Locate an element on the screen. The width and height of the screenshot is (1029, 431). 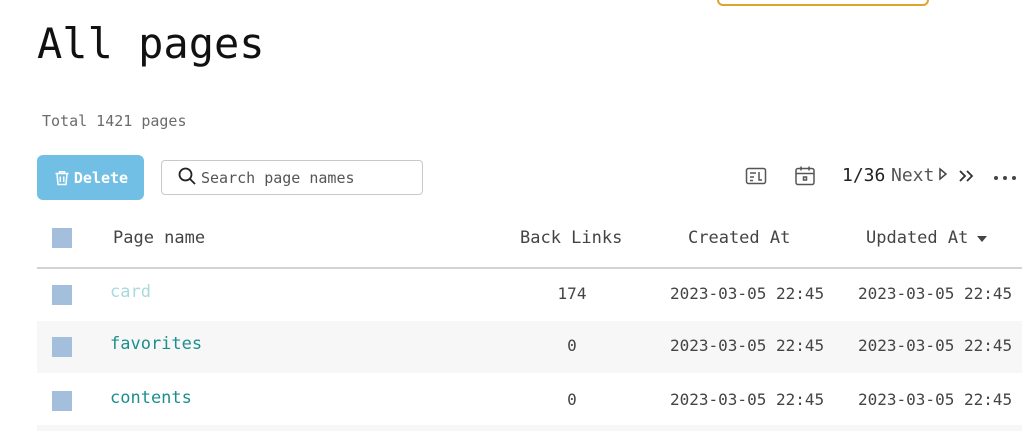
page-link: contents is located at coordinates (151, 398).